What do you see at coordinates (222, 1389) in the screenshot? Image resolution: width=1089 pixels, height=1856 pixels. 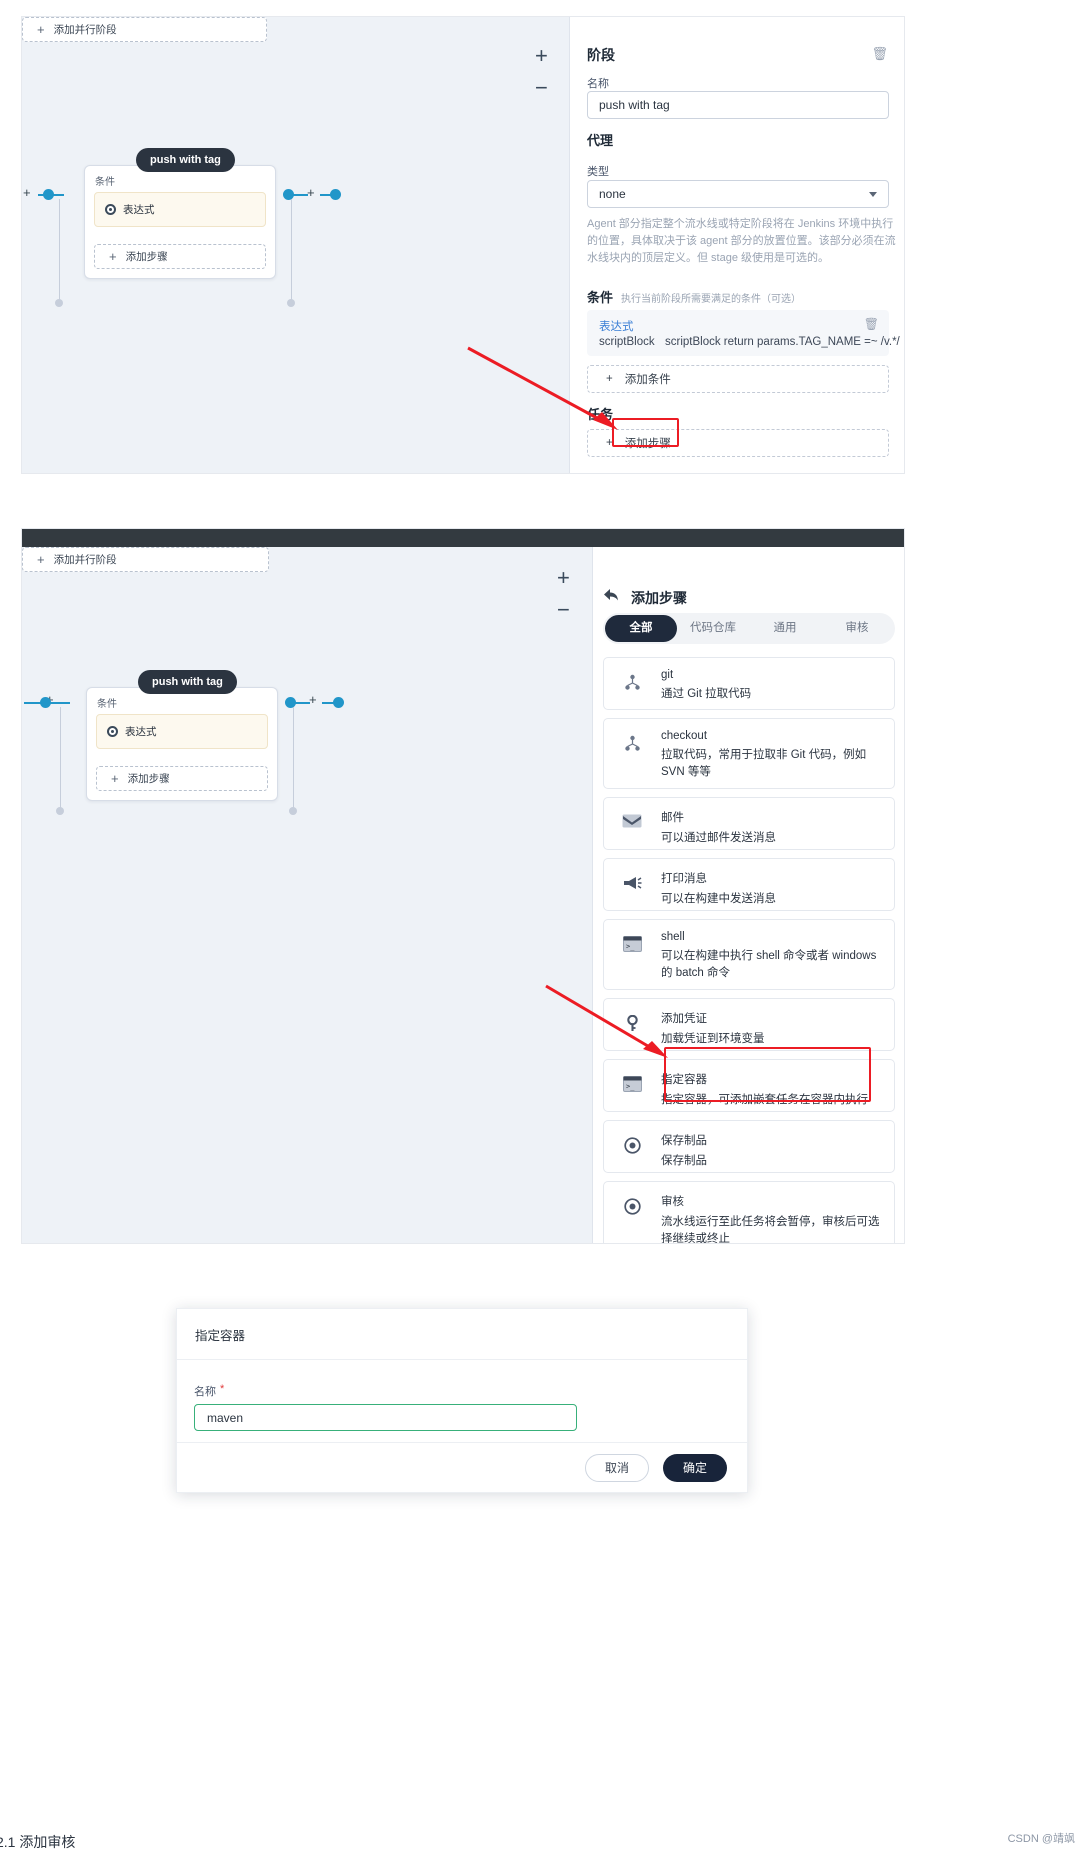 I see `required-indicator: *` at bounding box center [222, 1389].